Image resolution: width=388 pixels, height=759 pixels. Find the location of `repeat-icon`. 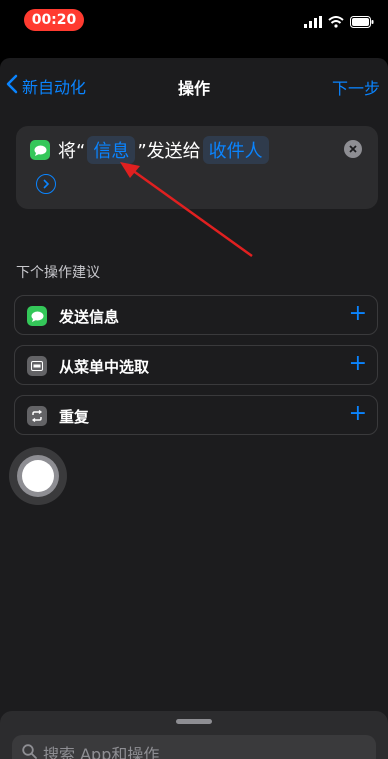

repeat-icon is located at coordinates (37, 416).